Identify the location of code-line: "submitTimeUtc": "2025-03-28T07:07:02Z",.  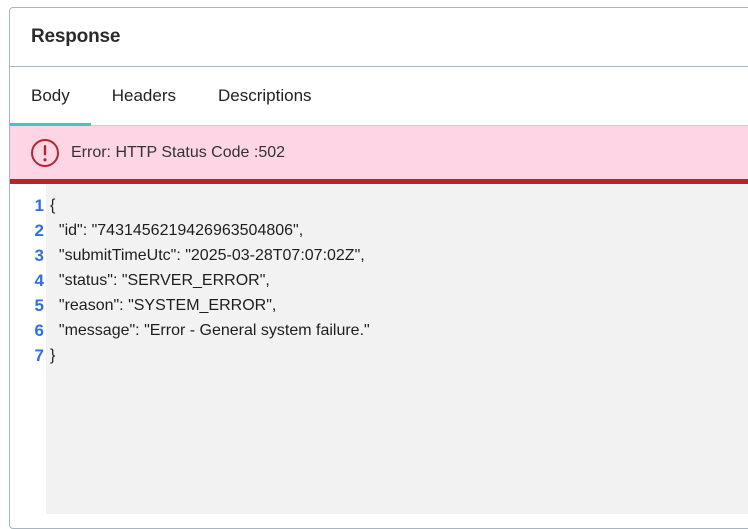
(207, 255).